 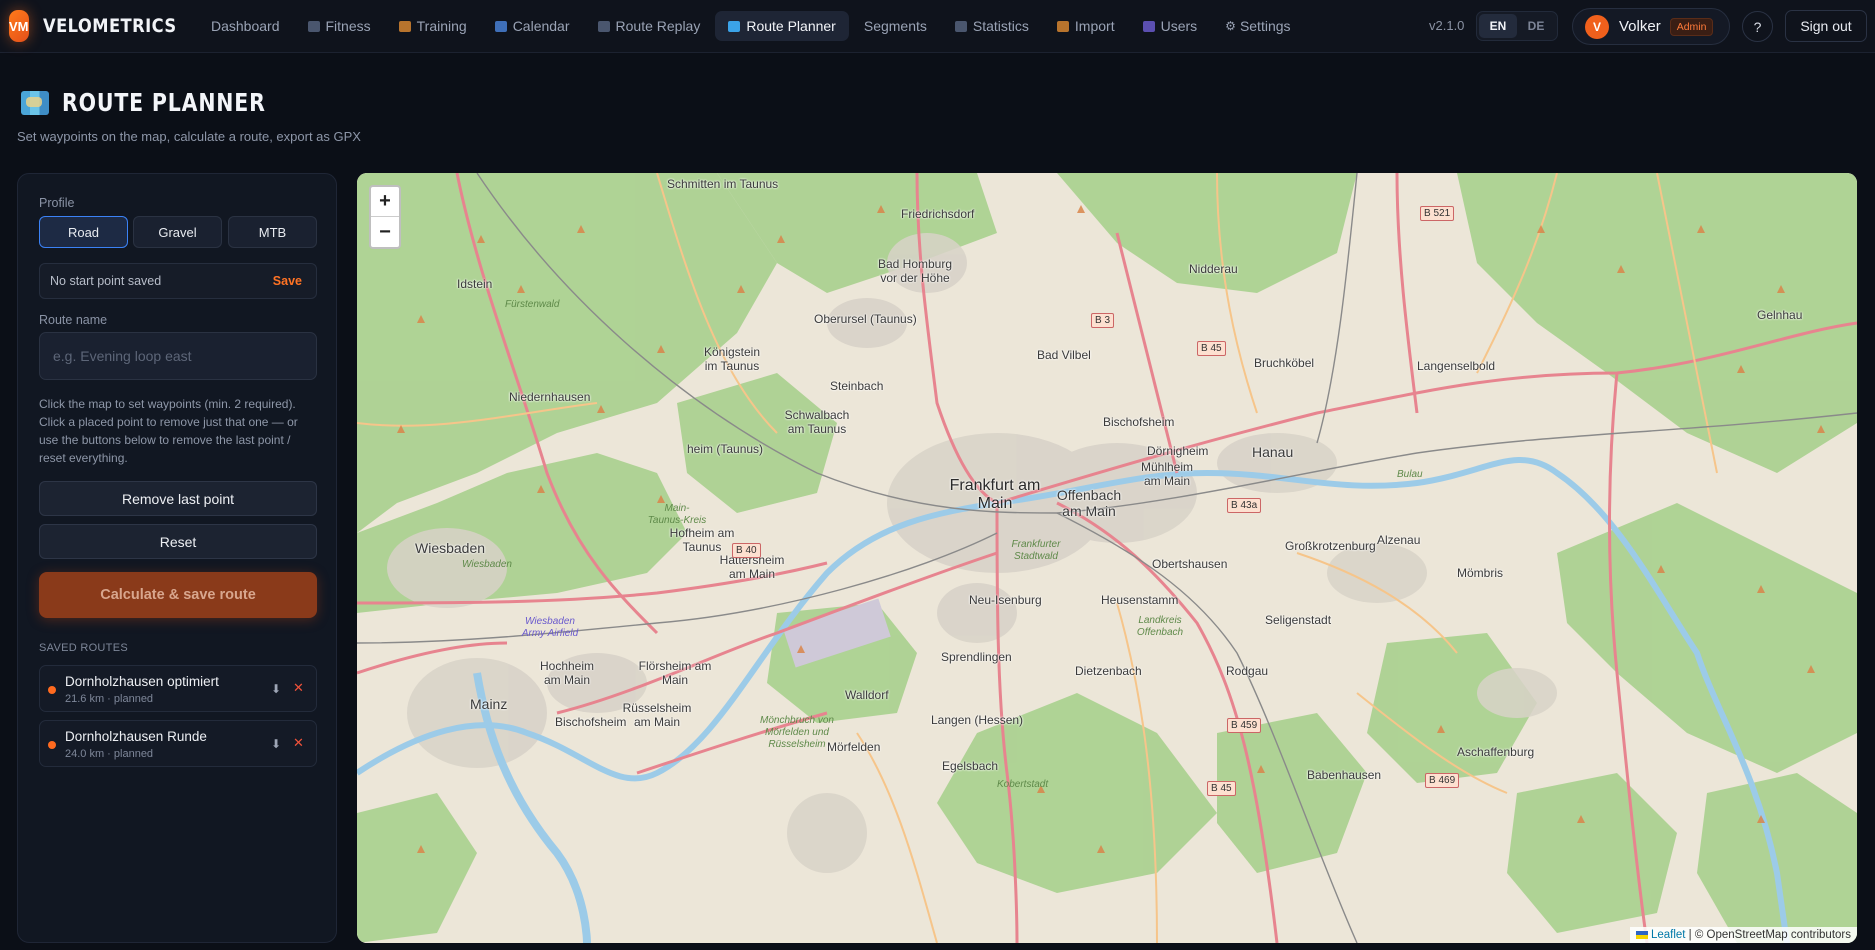 What do you see at coordinates (1536, 26) in the screenshot?
I see `lang-de-button: DE` at bounding box center [1536, 26].